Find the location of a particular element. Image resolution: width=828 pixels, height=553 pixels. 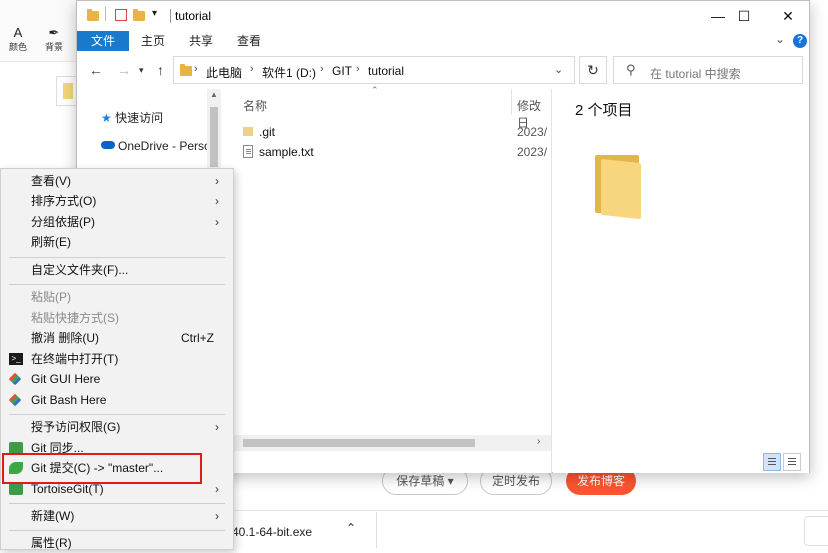

scroll-up-icon: ▲ is located at coordinates (214, 94).